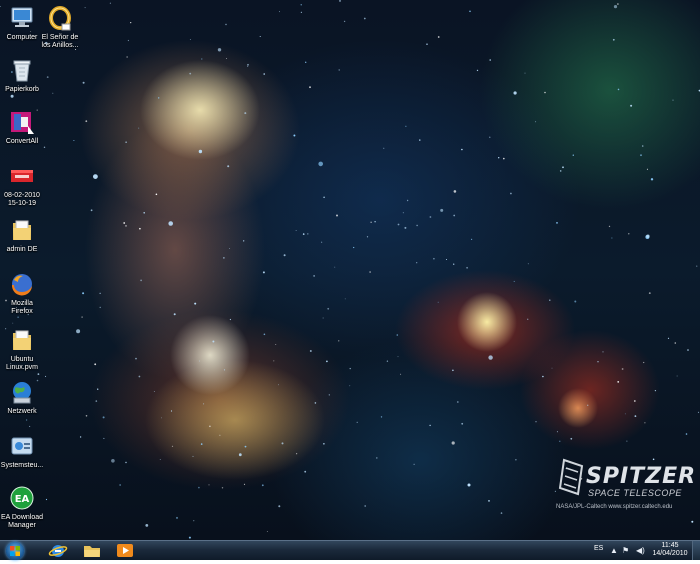  What do you see at coordinates (22, 349) in the screenshot?
I see `desktop-icon-ubuntu-pvm: Ubuntu Linux.pvm` at bounding box center [22, 349].